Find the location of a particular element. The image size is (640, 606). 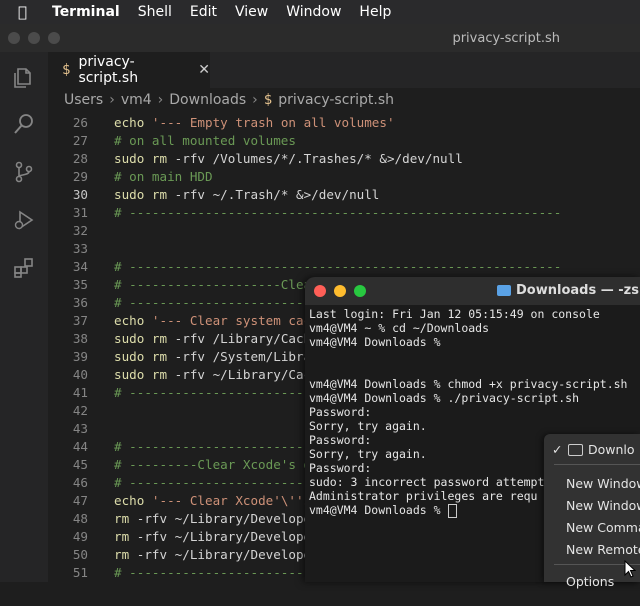

breadcrumb-file: privacy-script.sh is located at coordinates (336, 100).